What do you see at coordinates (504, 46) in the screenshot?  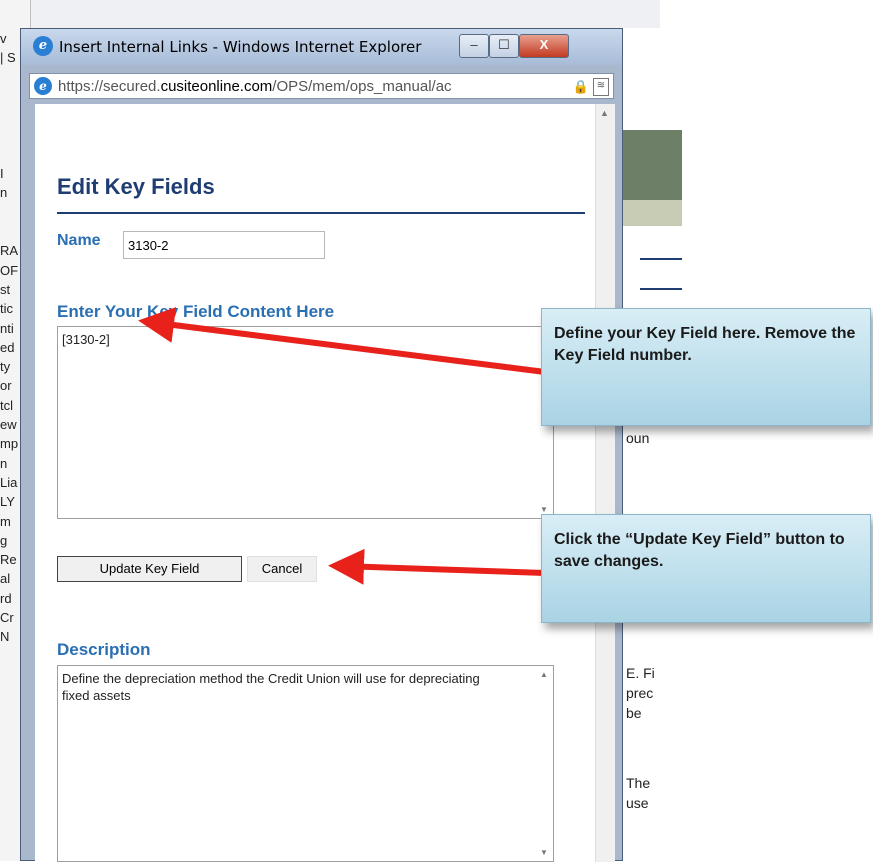 I see `maximize-icon: ☐` at bounding box center [504, 46].